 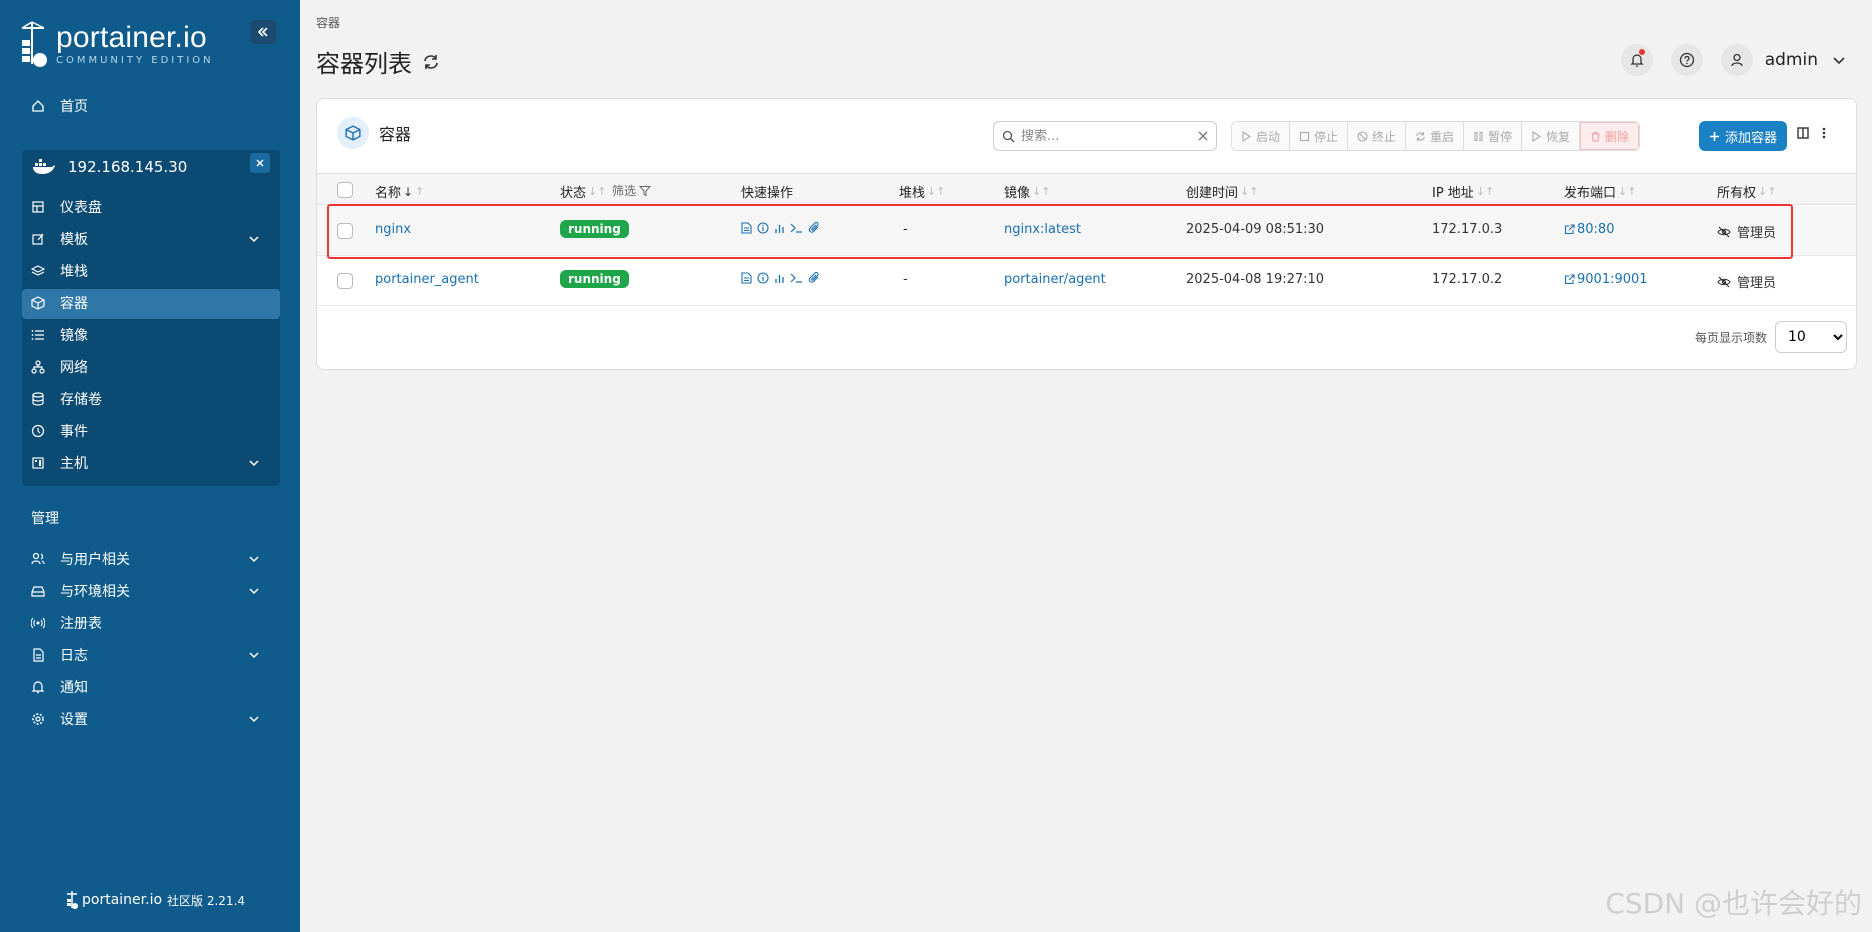 What do you see at coordinates (1771, 337) in the screenshot?
I see `pagination: 每页显示项数 10` at bounding box center [1771, 337].